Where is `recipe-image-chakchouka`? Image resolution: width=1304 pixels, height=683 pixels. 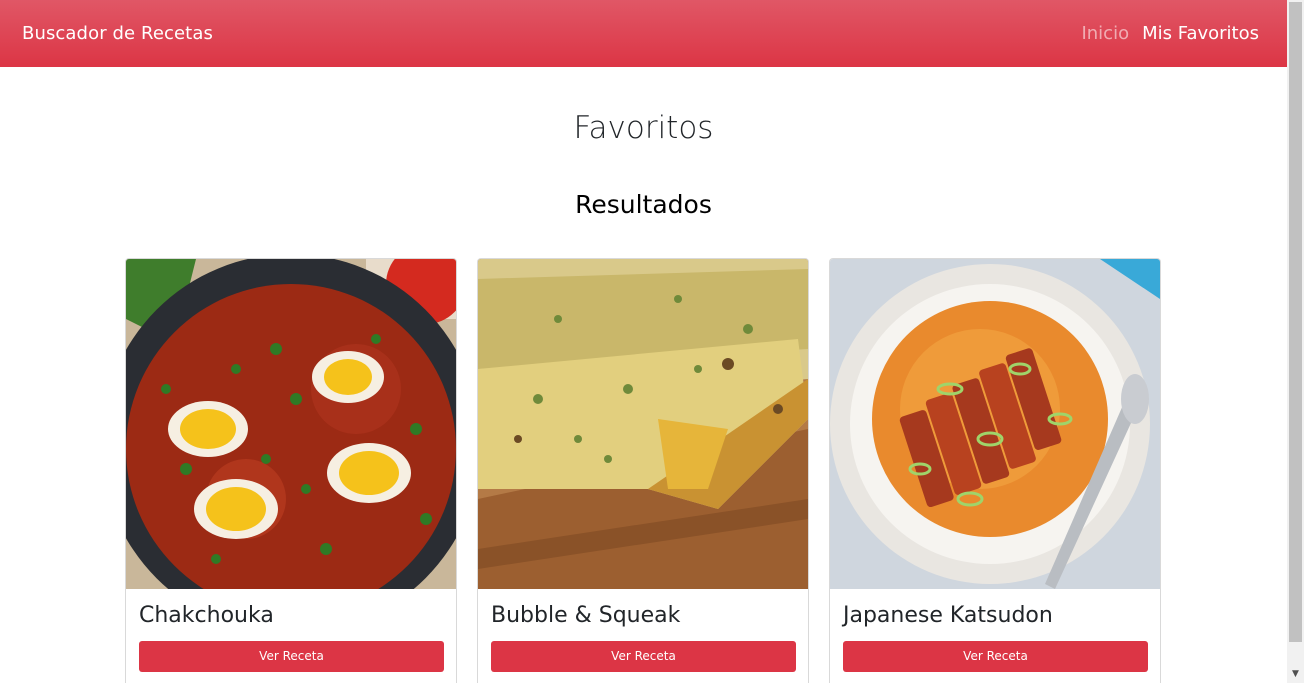
recipe-image-chakchouka is located at coordinates (291, 424).